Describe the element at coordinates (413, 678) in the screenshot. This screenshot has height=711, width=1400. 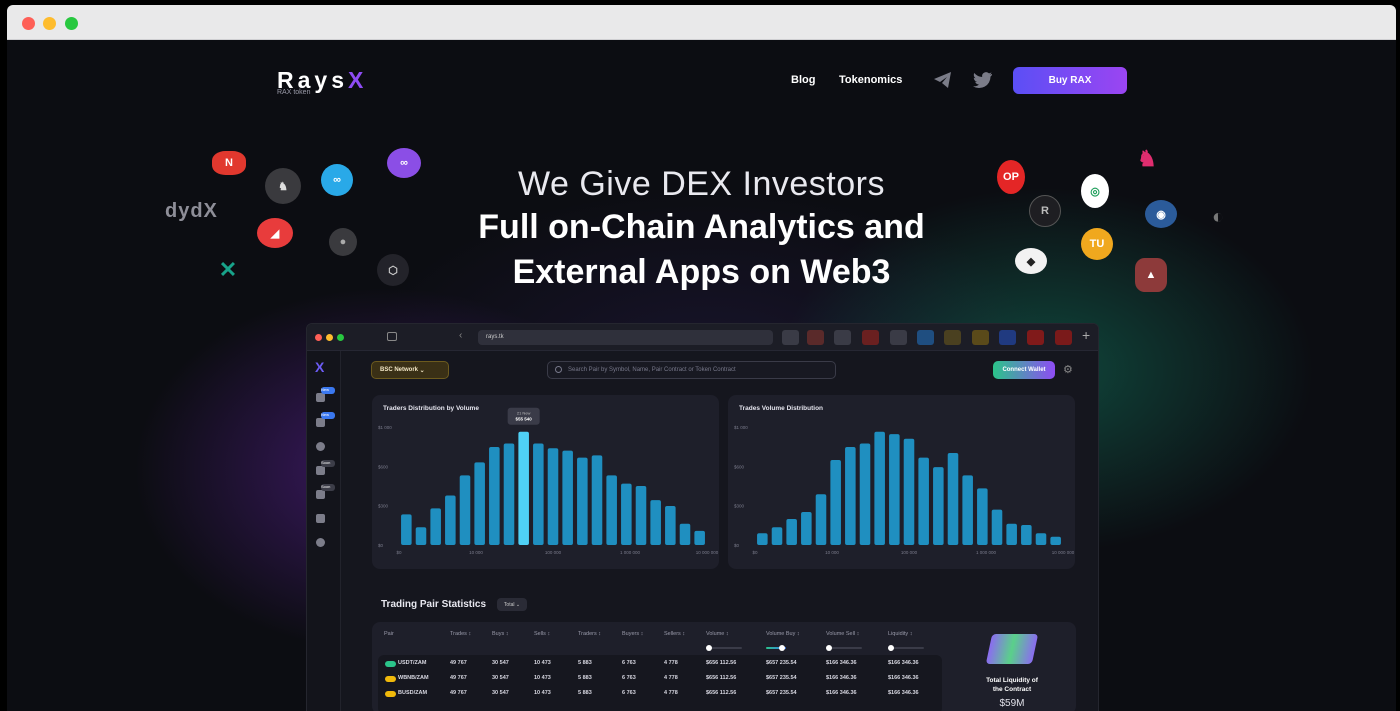
I see `pair-name: WBNB/ZAM` at that location.